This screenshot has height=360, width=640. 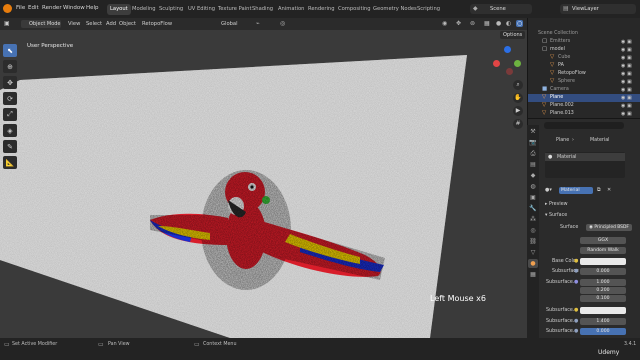 I want to click on list-item: Scene Collection, so click(x=584, y=34).